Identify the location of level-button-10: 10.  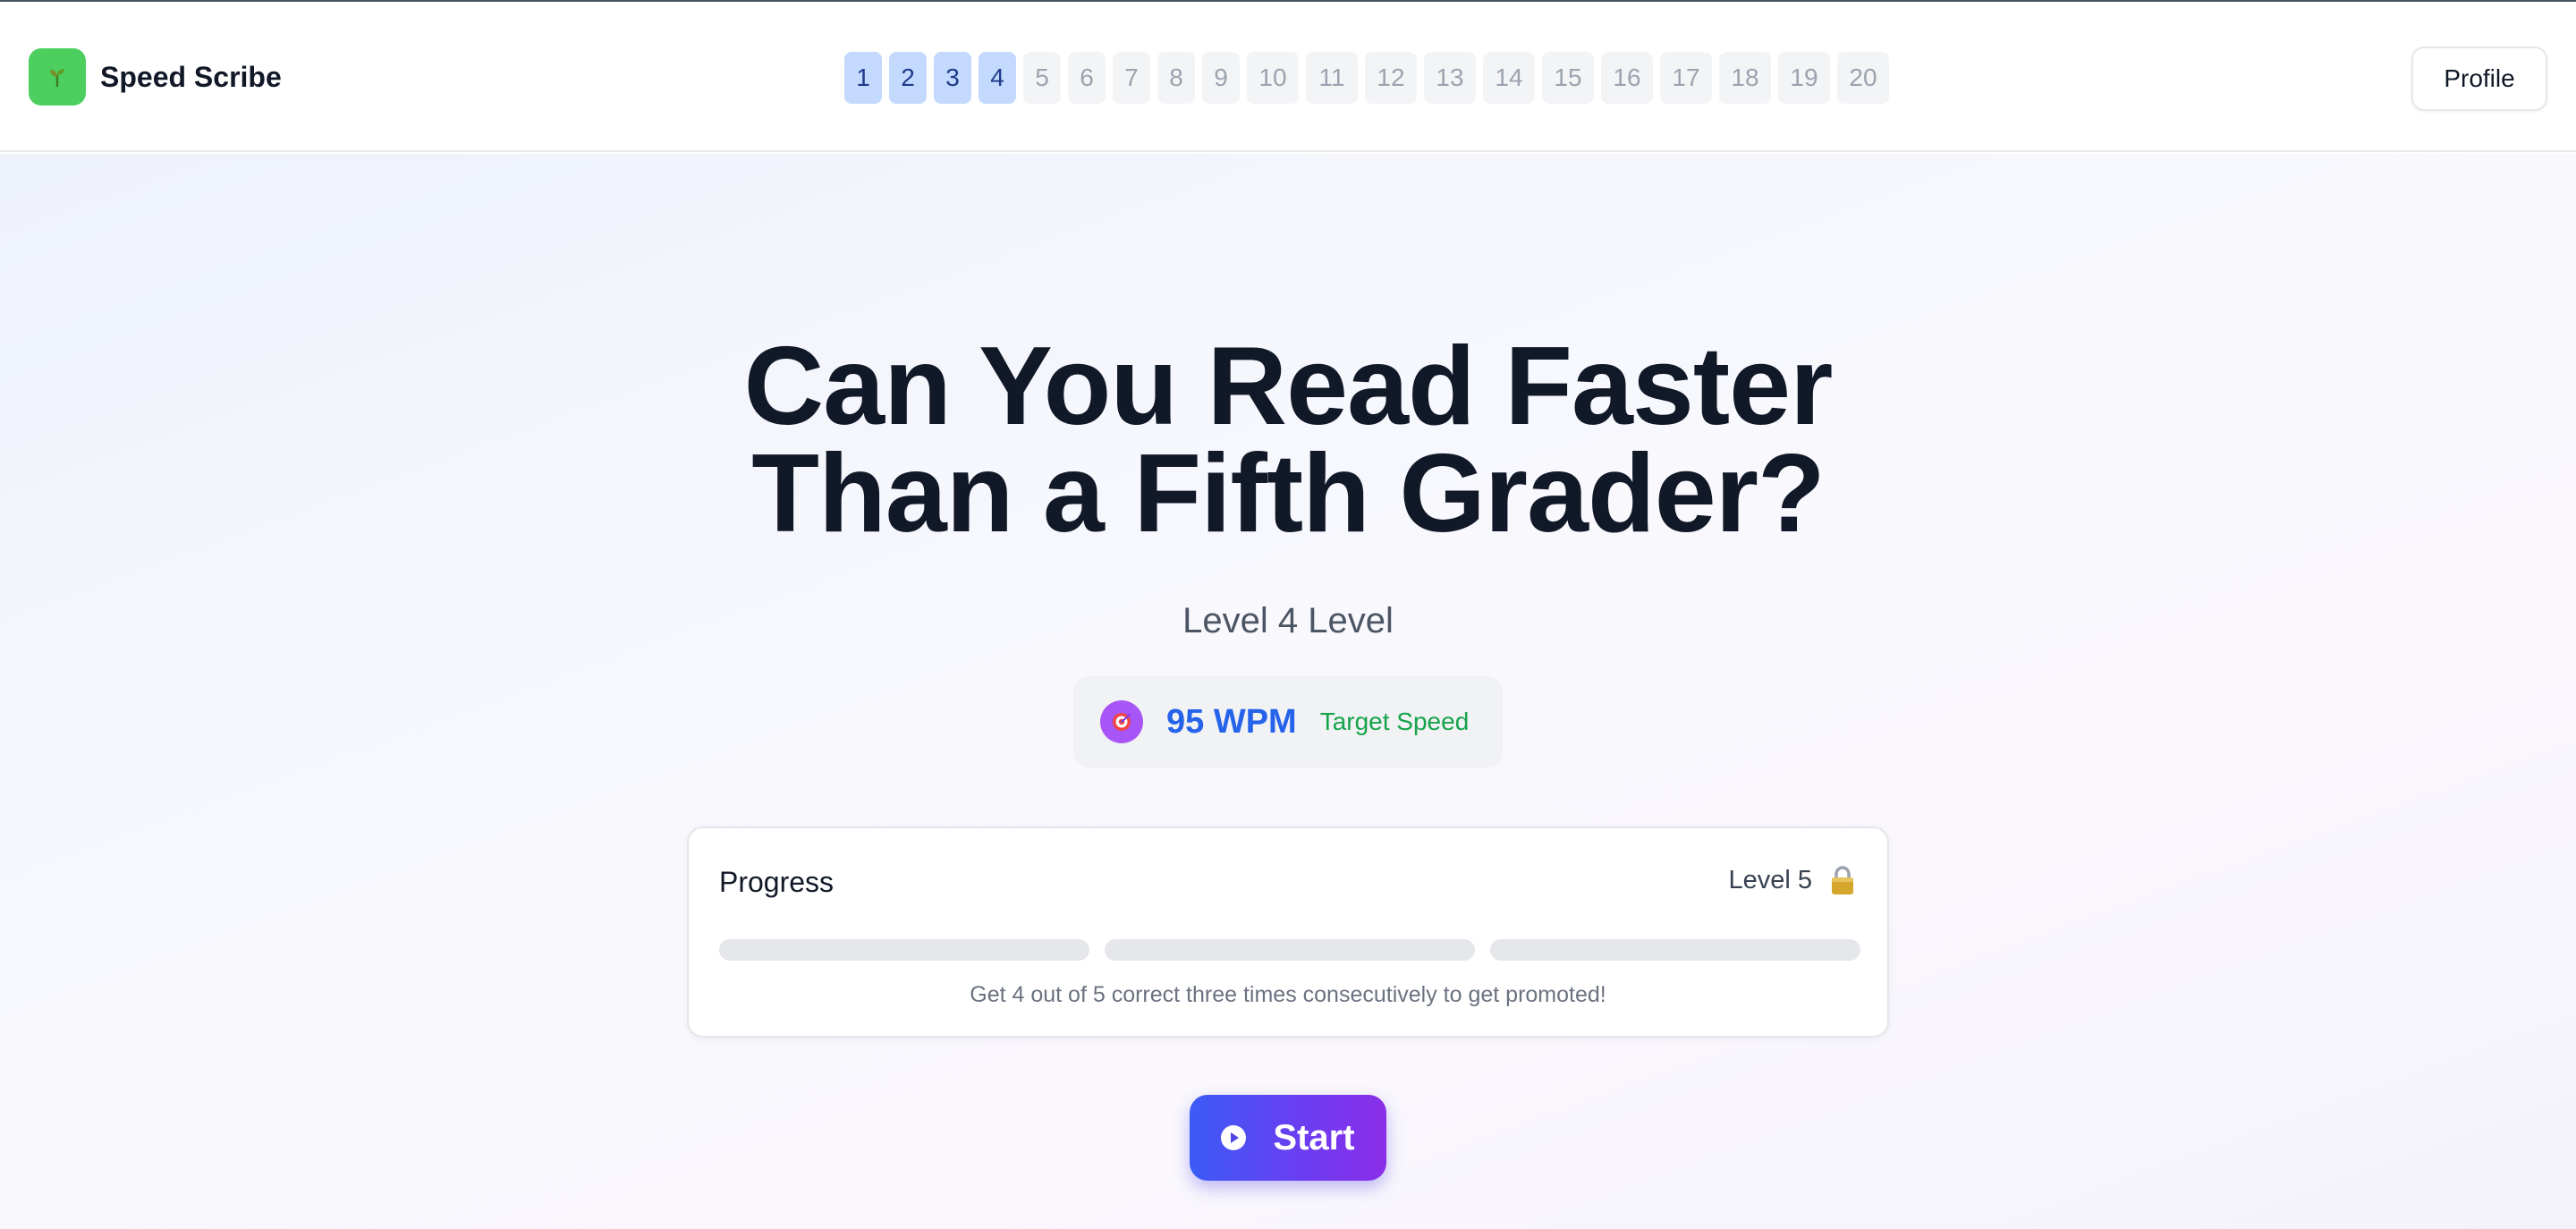
(1273, 78).